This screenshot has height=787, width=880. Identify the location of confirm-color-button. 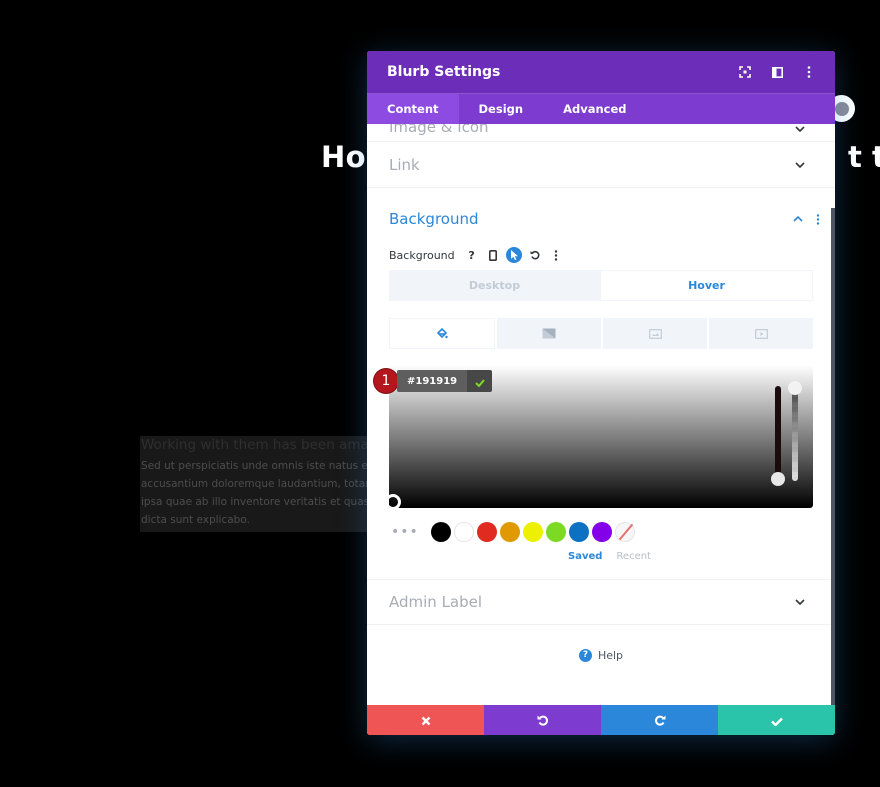
(480, 381).